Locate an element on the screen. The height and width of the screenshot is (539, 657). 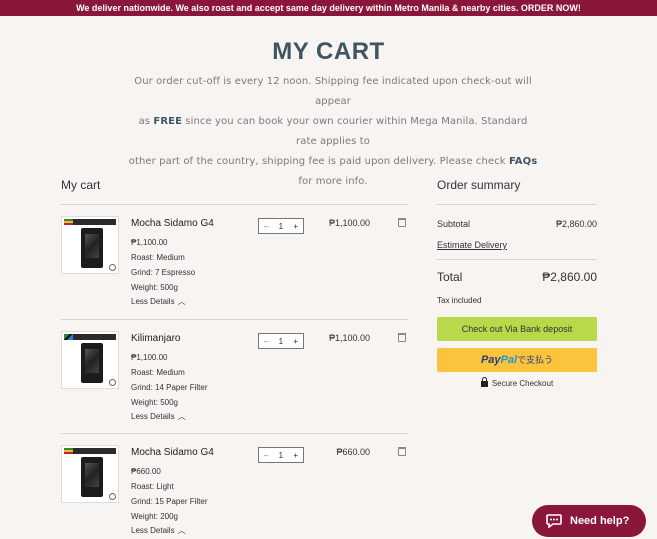
tax-note: Tax included is located at coordinates (459, 300).